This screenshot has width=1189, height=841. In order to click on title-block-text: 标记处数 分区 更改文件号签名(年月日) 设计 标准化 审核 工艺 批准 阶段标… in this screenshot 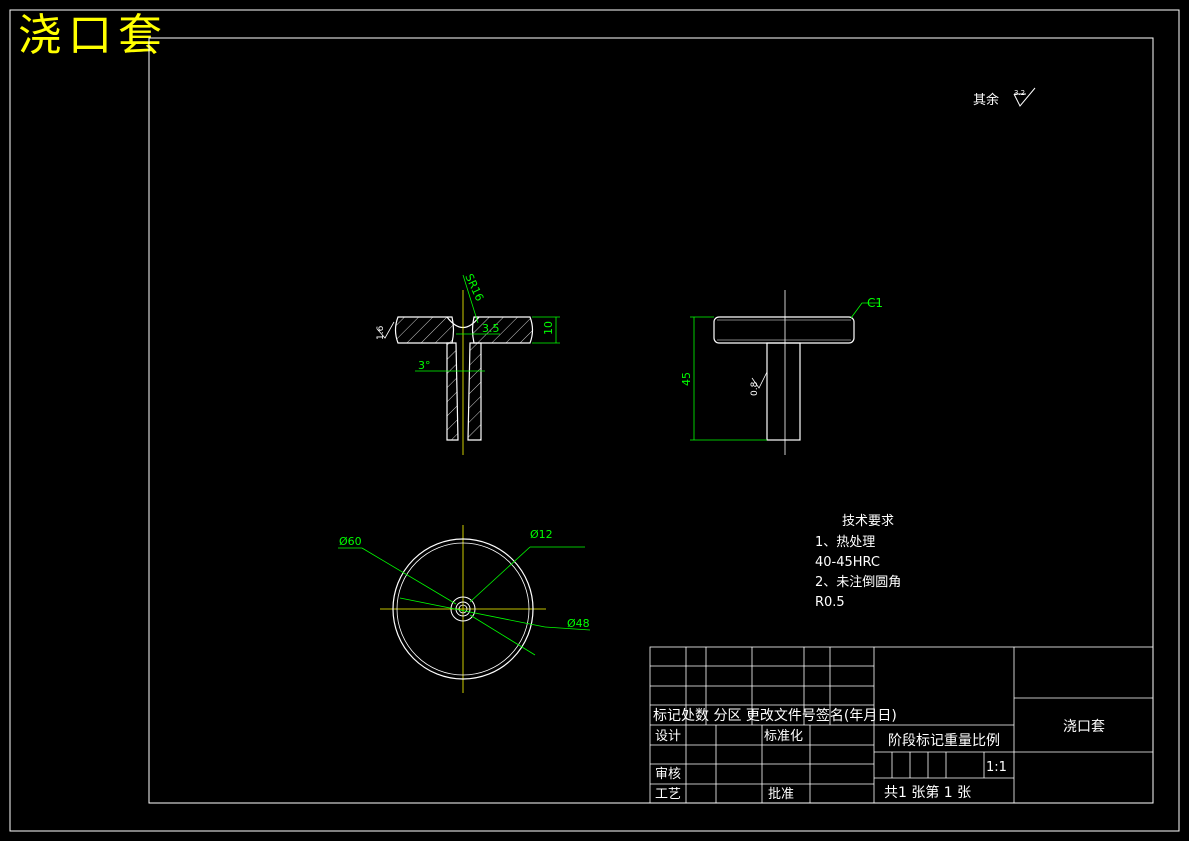, I will do `click(879, 754)`.